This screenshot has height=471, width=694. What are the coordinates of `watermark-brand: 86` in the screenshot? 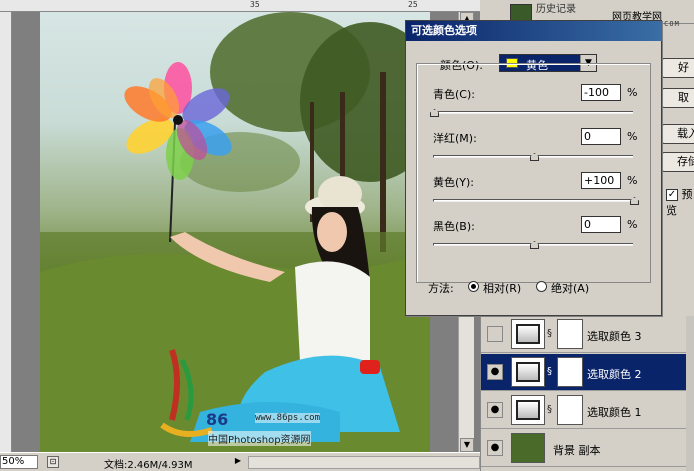 It's located at (217, 419).